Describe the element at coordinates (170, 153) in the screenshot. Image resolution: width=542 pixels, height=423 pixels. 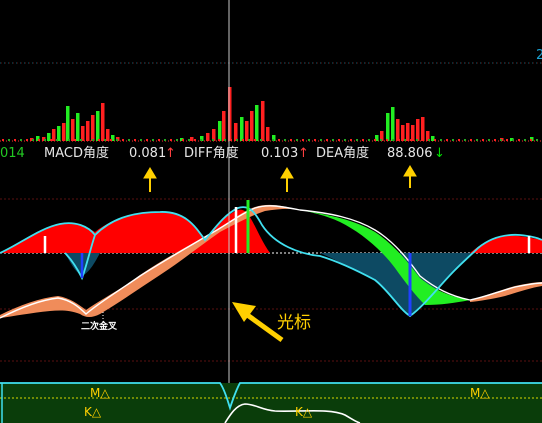
I see `macd-angle-arrow-icon: ↑` at that location.